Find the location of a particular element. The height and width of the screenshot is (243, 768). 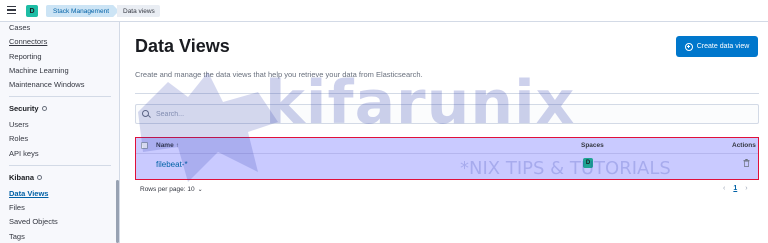

page-1-button: 1 is located at coordinates (735, 188).